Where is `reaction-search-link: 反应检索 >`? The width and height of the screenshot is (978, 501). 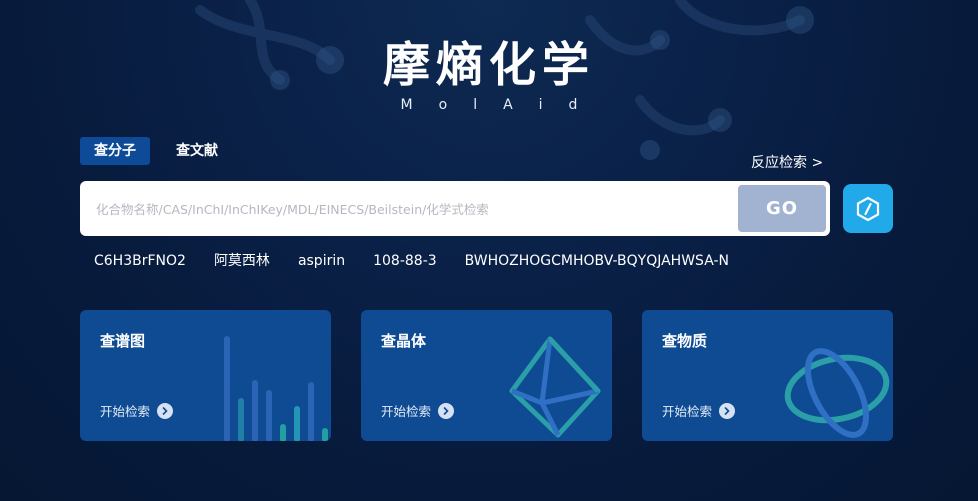
reaction-search-link: 反应检索 > is located at coordinates (787, 162).